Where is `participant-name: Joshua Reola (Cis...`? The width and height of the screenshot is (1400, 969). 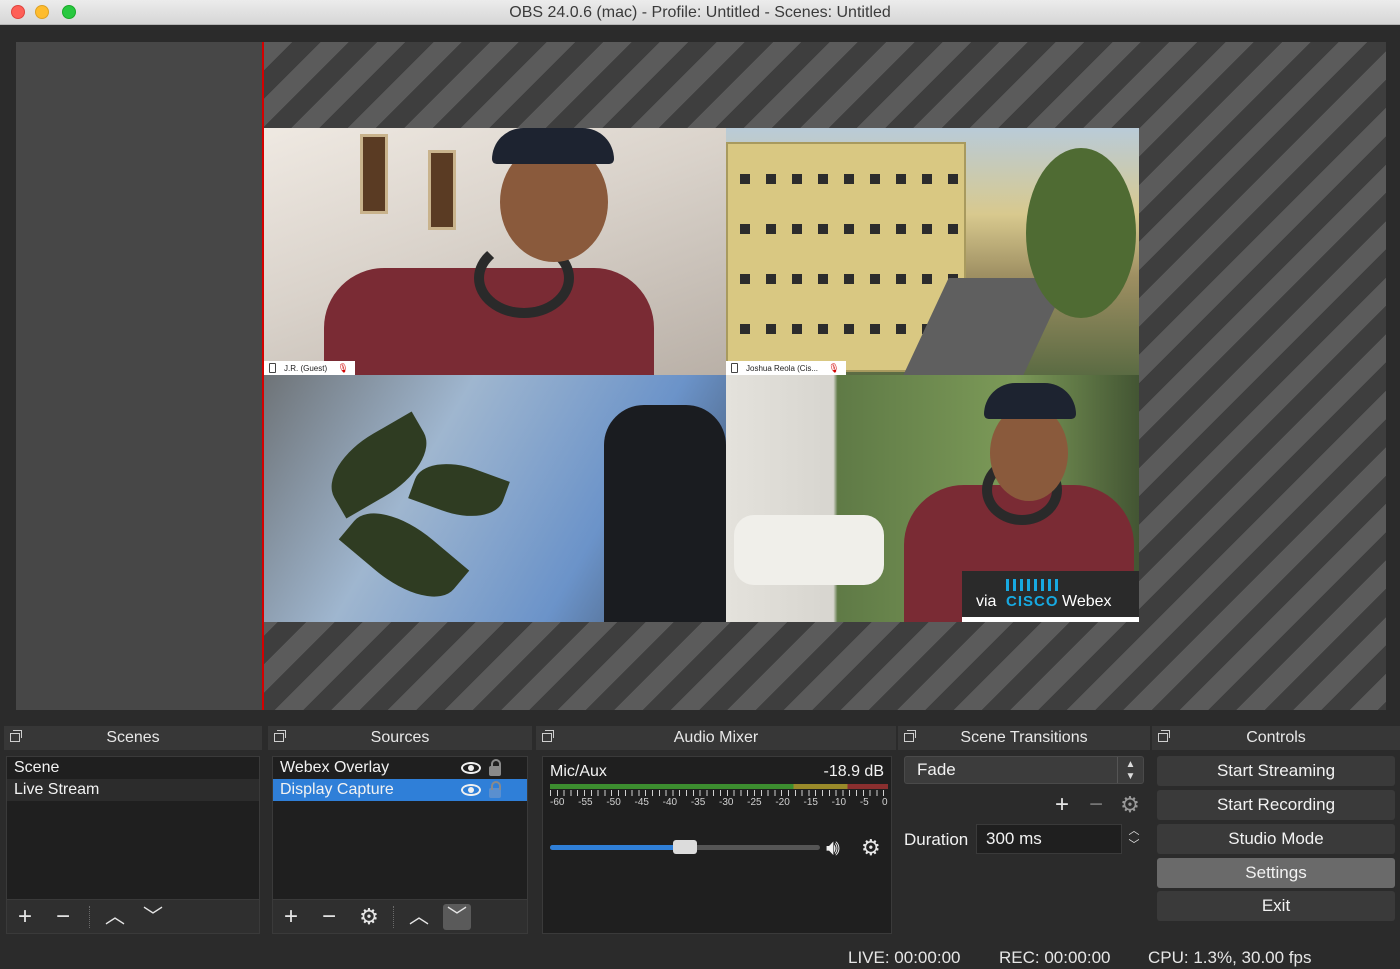 participant-name: Joshua Reola (Cis... is located at coordinates (782, 368).